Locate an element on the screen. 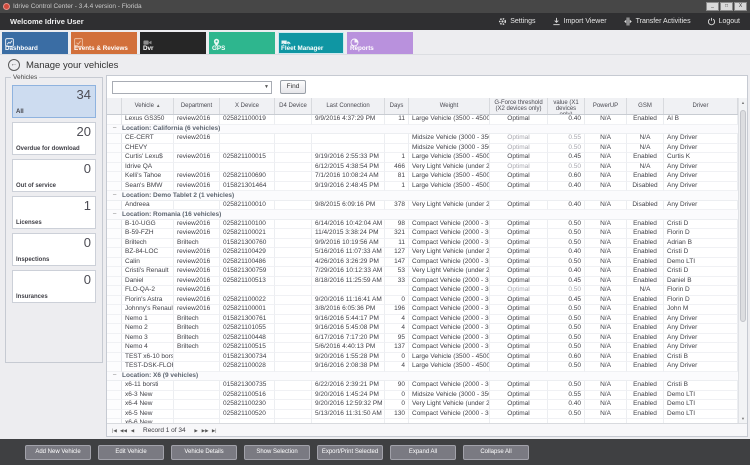  column-header-g-threshold: G-Force threshold (X2 devices only) is located at coordinates (519, 106).